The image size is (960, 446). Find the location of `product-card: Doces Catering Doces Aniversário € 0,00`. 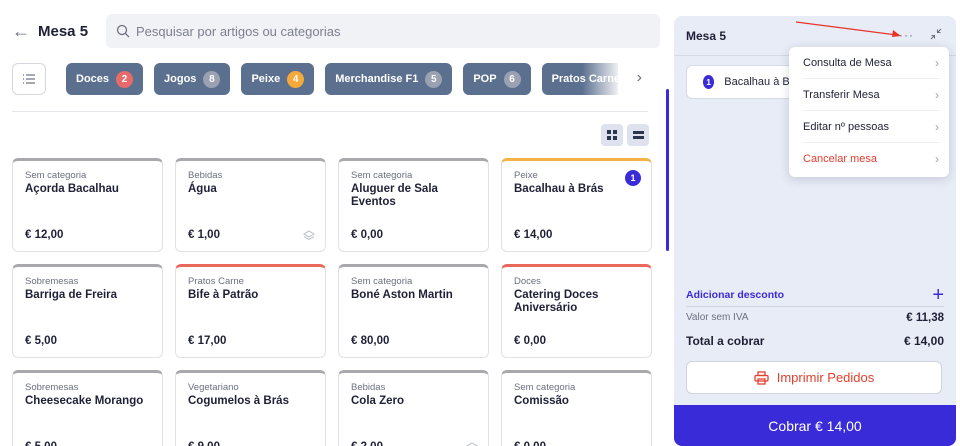

product-card: Doces Catering Doces Aniversário € 0,00 is located at coordinates (576, 311).